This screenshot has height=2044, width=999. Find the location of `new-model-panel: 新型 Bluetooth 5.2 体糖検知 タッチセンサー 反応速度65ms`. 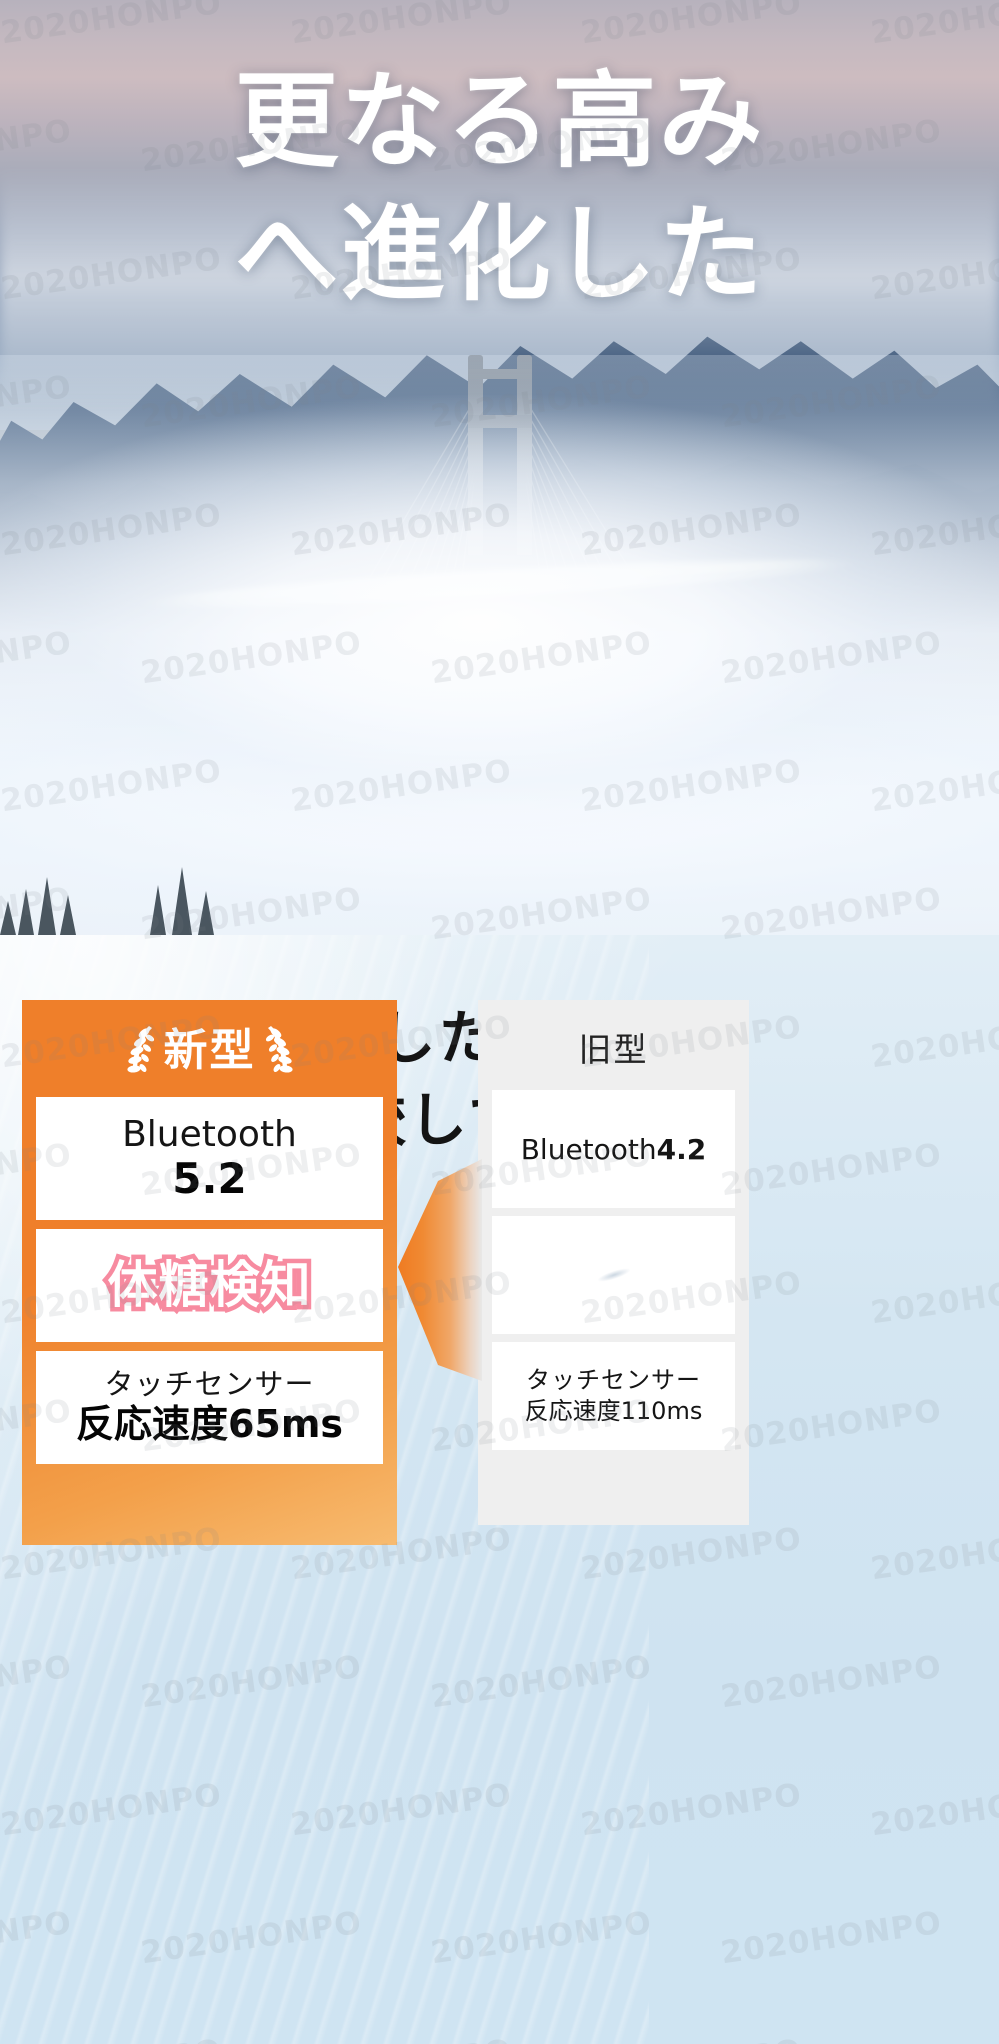

new-model-panel: 新型 Bluetooth 5.2 体糖検知 タッチセンサー 反応速度65ms is located at coordinates (209, 1272).